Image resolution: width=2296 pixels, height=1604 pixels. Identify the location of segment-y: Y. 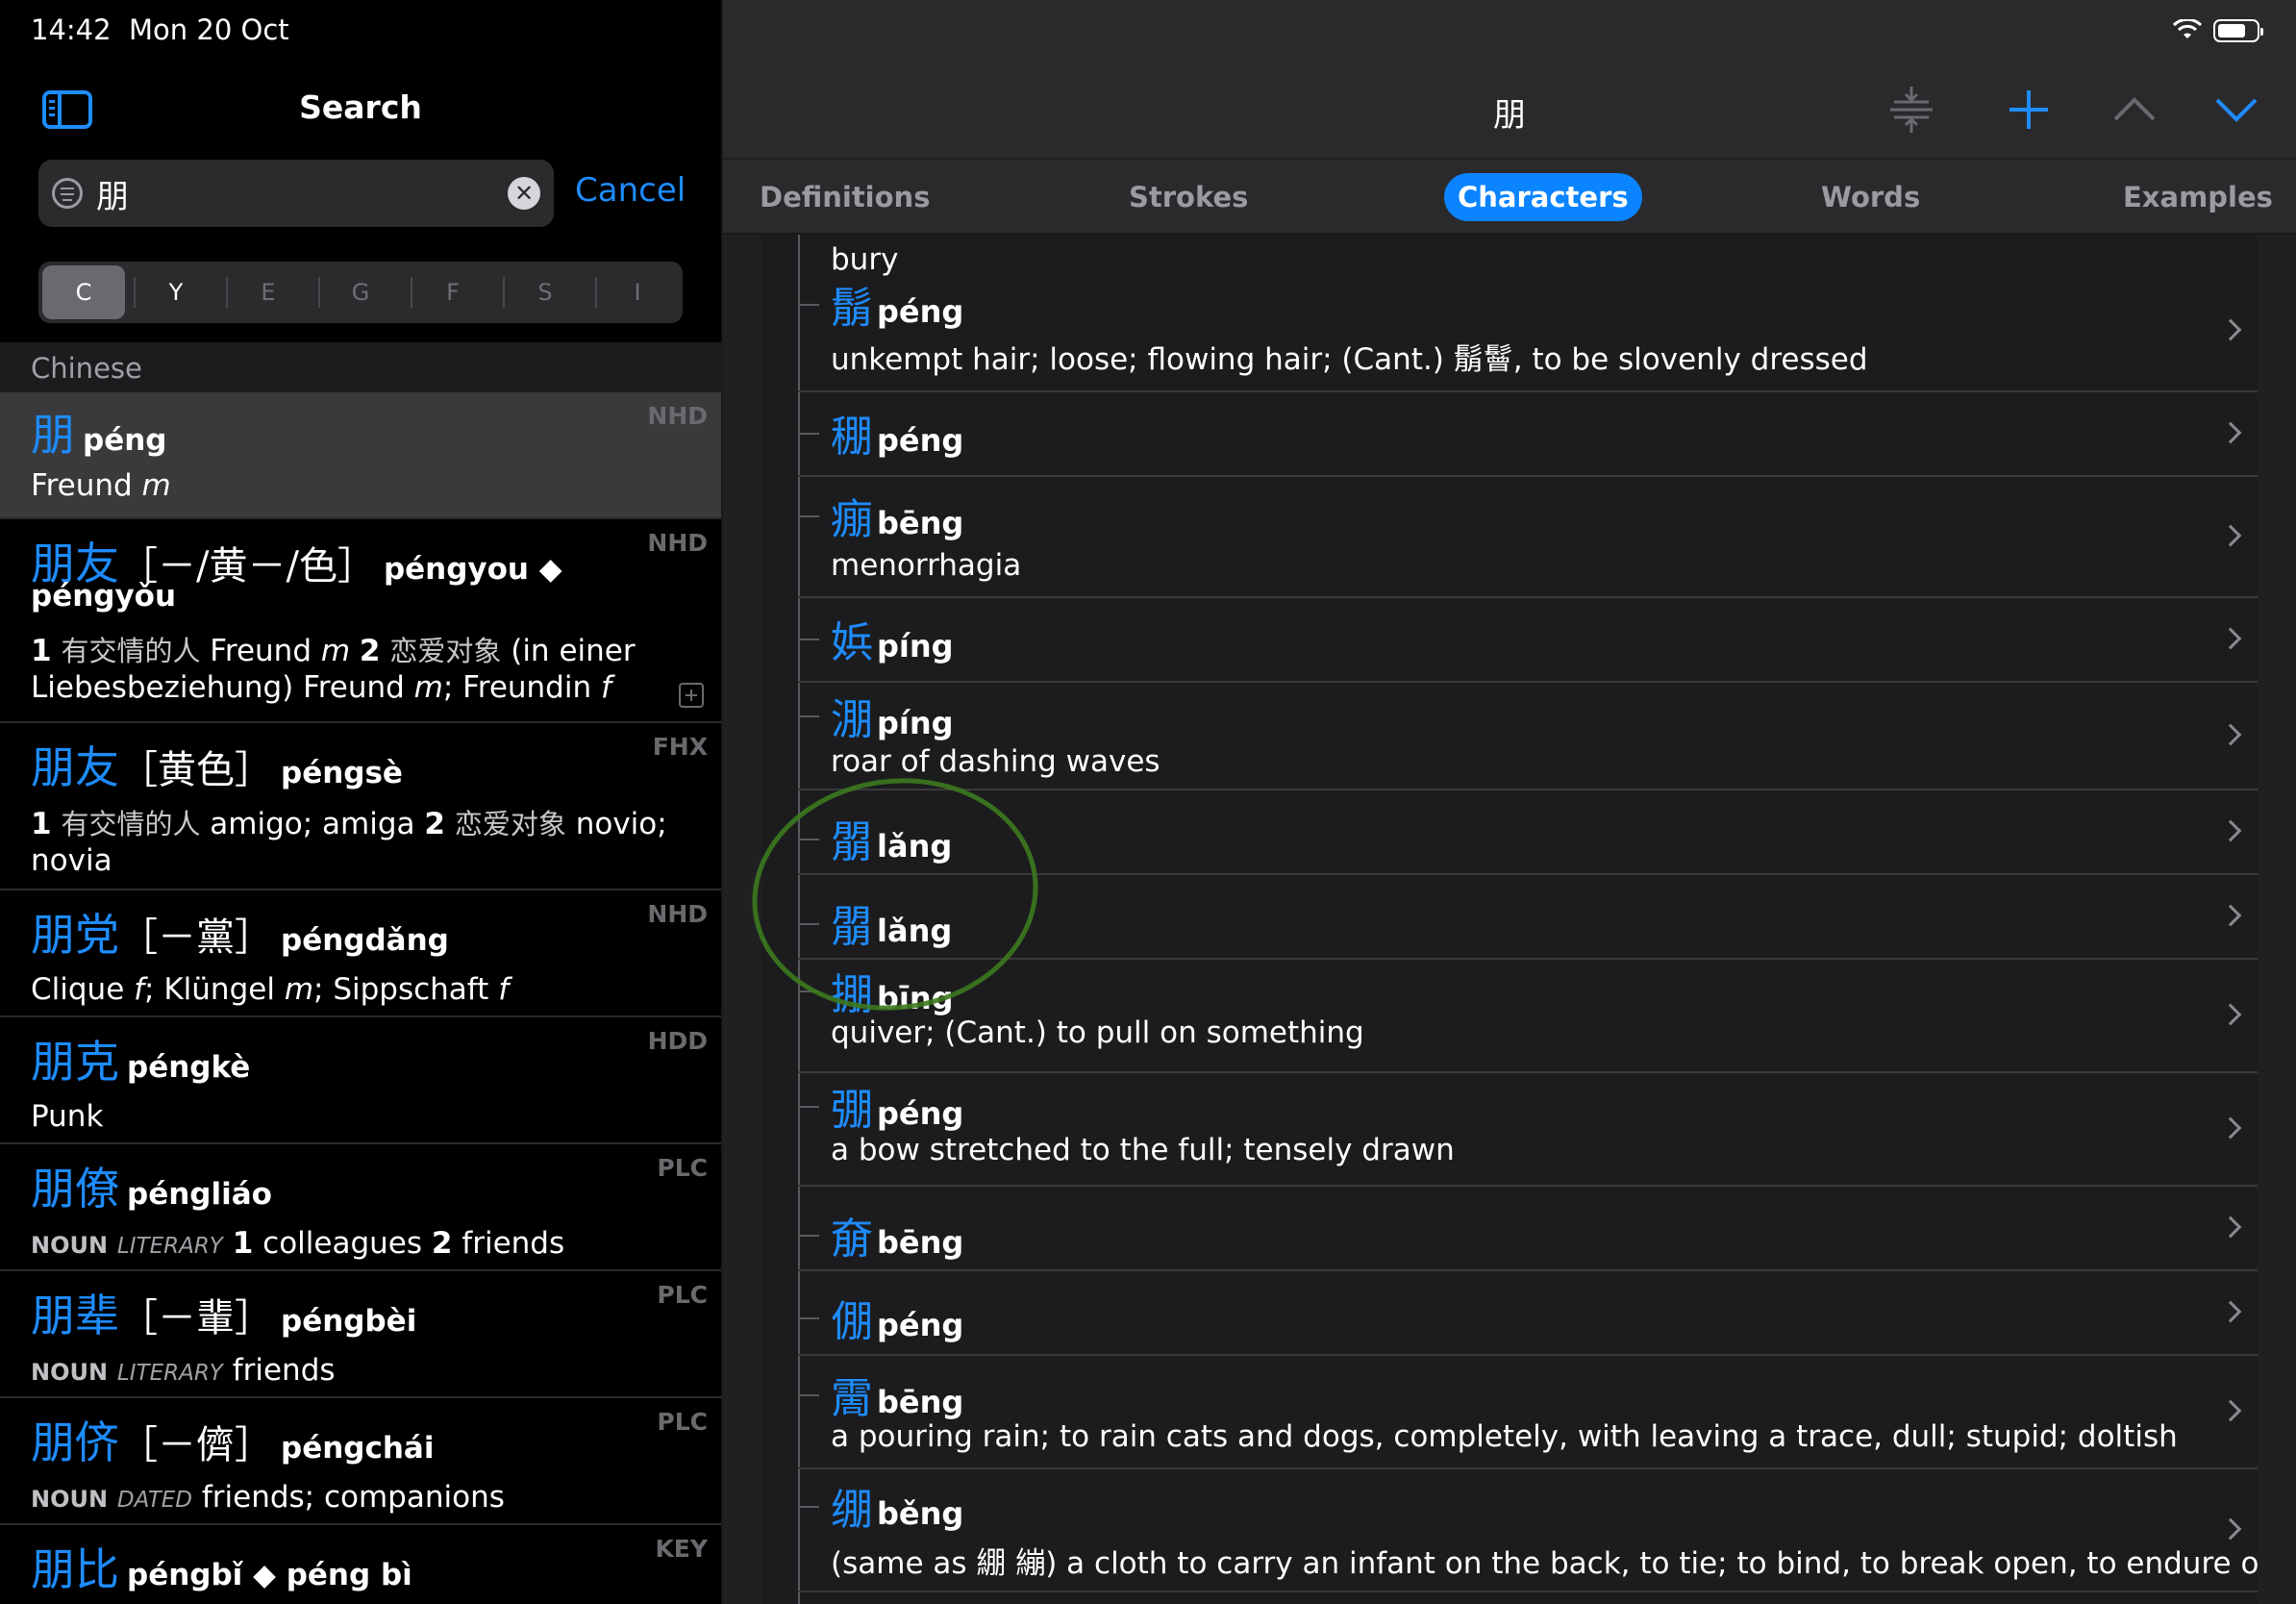
(176, 292).